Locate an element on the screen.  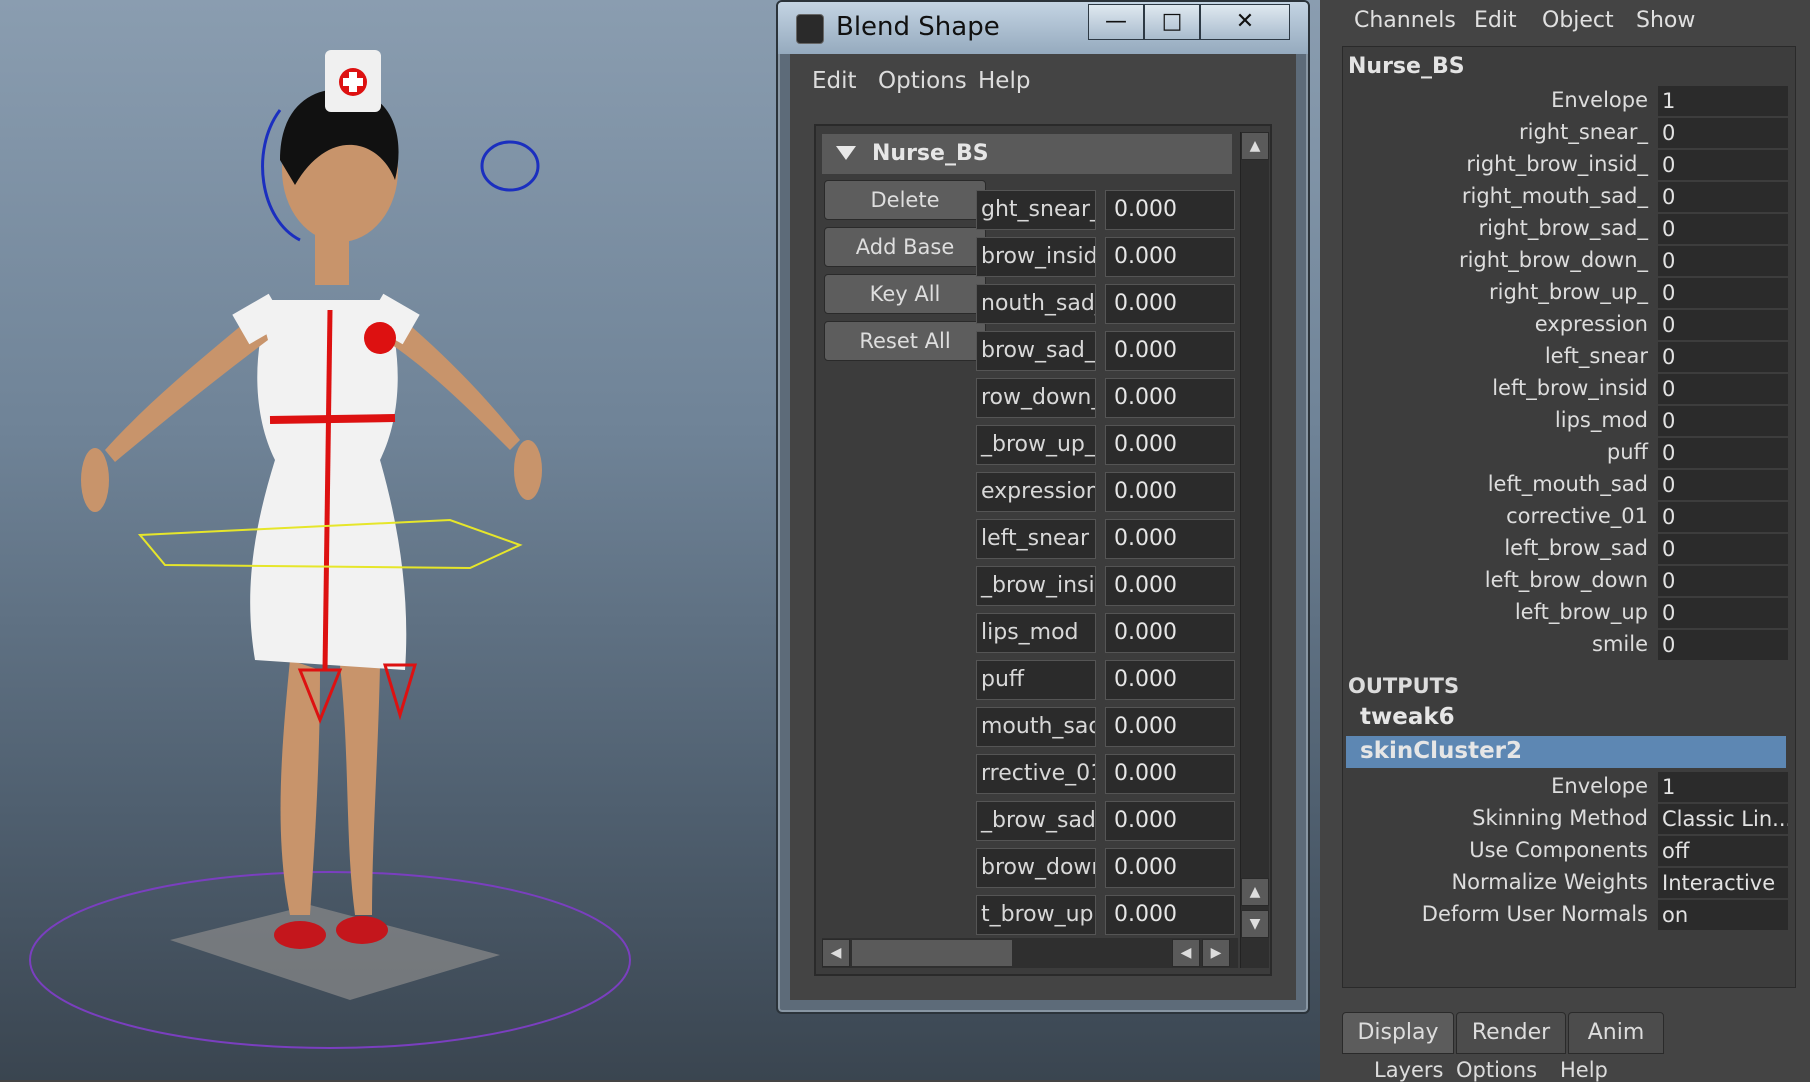
attribute-label: right_brow_up_ is located at coordinates (1498, 292).